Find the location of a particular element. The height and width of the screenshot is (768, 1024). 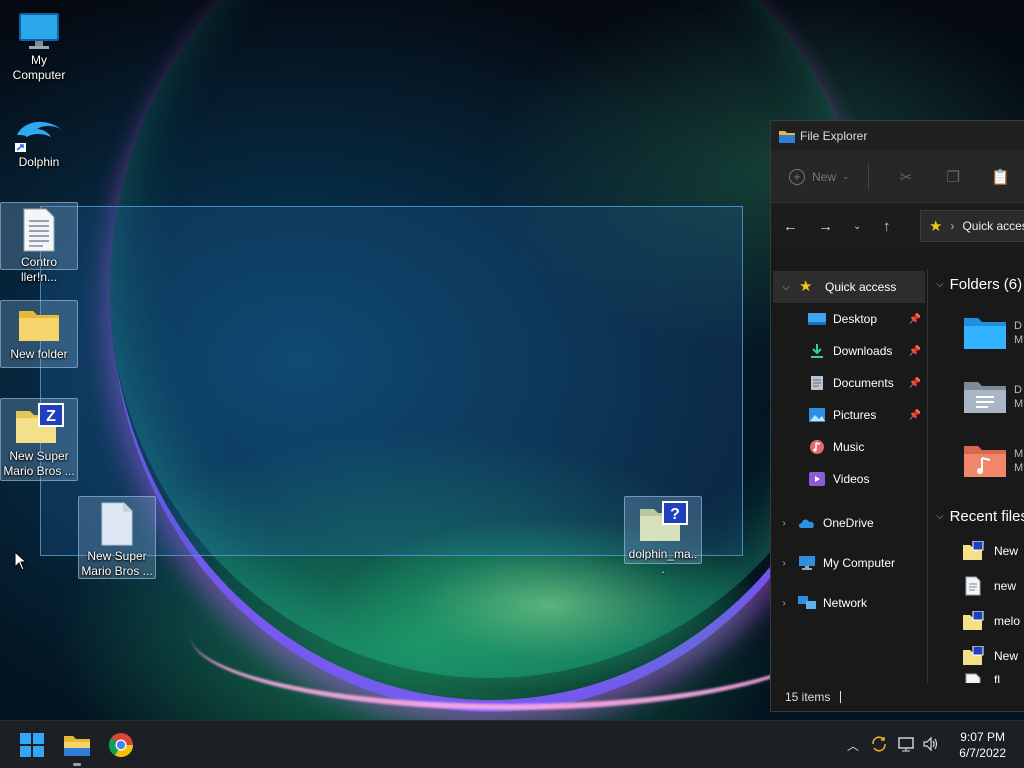

video-icon is located at coordinates (817, 479).